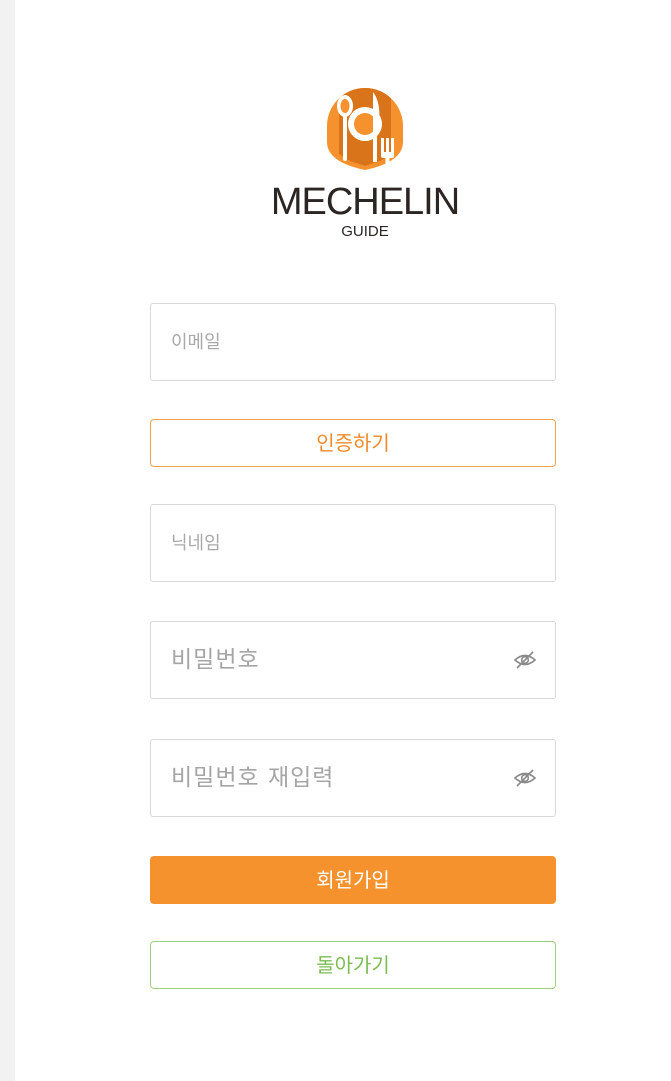 This screenshot has width=671, height=1081. What do you see at coordinates (336, 543) in the screenshot?
I see `nickname-input` at bounding box center [336, 543].